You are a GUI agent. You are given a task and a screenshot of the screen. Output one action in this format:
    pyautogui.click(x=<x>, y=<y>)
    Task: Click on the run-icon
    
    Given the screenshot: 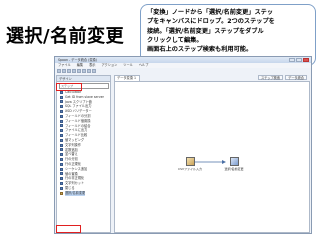 What is the action you would take?
    pyautogui.click(x=84, y=71)
    